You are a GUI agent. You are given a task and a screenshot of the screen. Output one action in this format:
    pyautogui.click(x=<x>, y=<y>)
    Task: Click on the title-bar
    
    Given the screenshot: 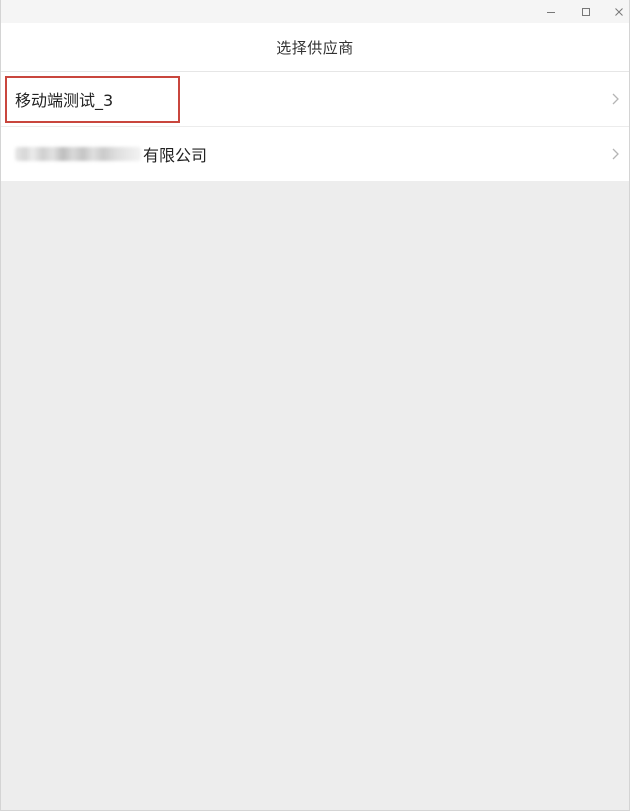 What is the action you would take?
    pyautogui.click(x=315, y=11)
    